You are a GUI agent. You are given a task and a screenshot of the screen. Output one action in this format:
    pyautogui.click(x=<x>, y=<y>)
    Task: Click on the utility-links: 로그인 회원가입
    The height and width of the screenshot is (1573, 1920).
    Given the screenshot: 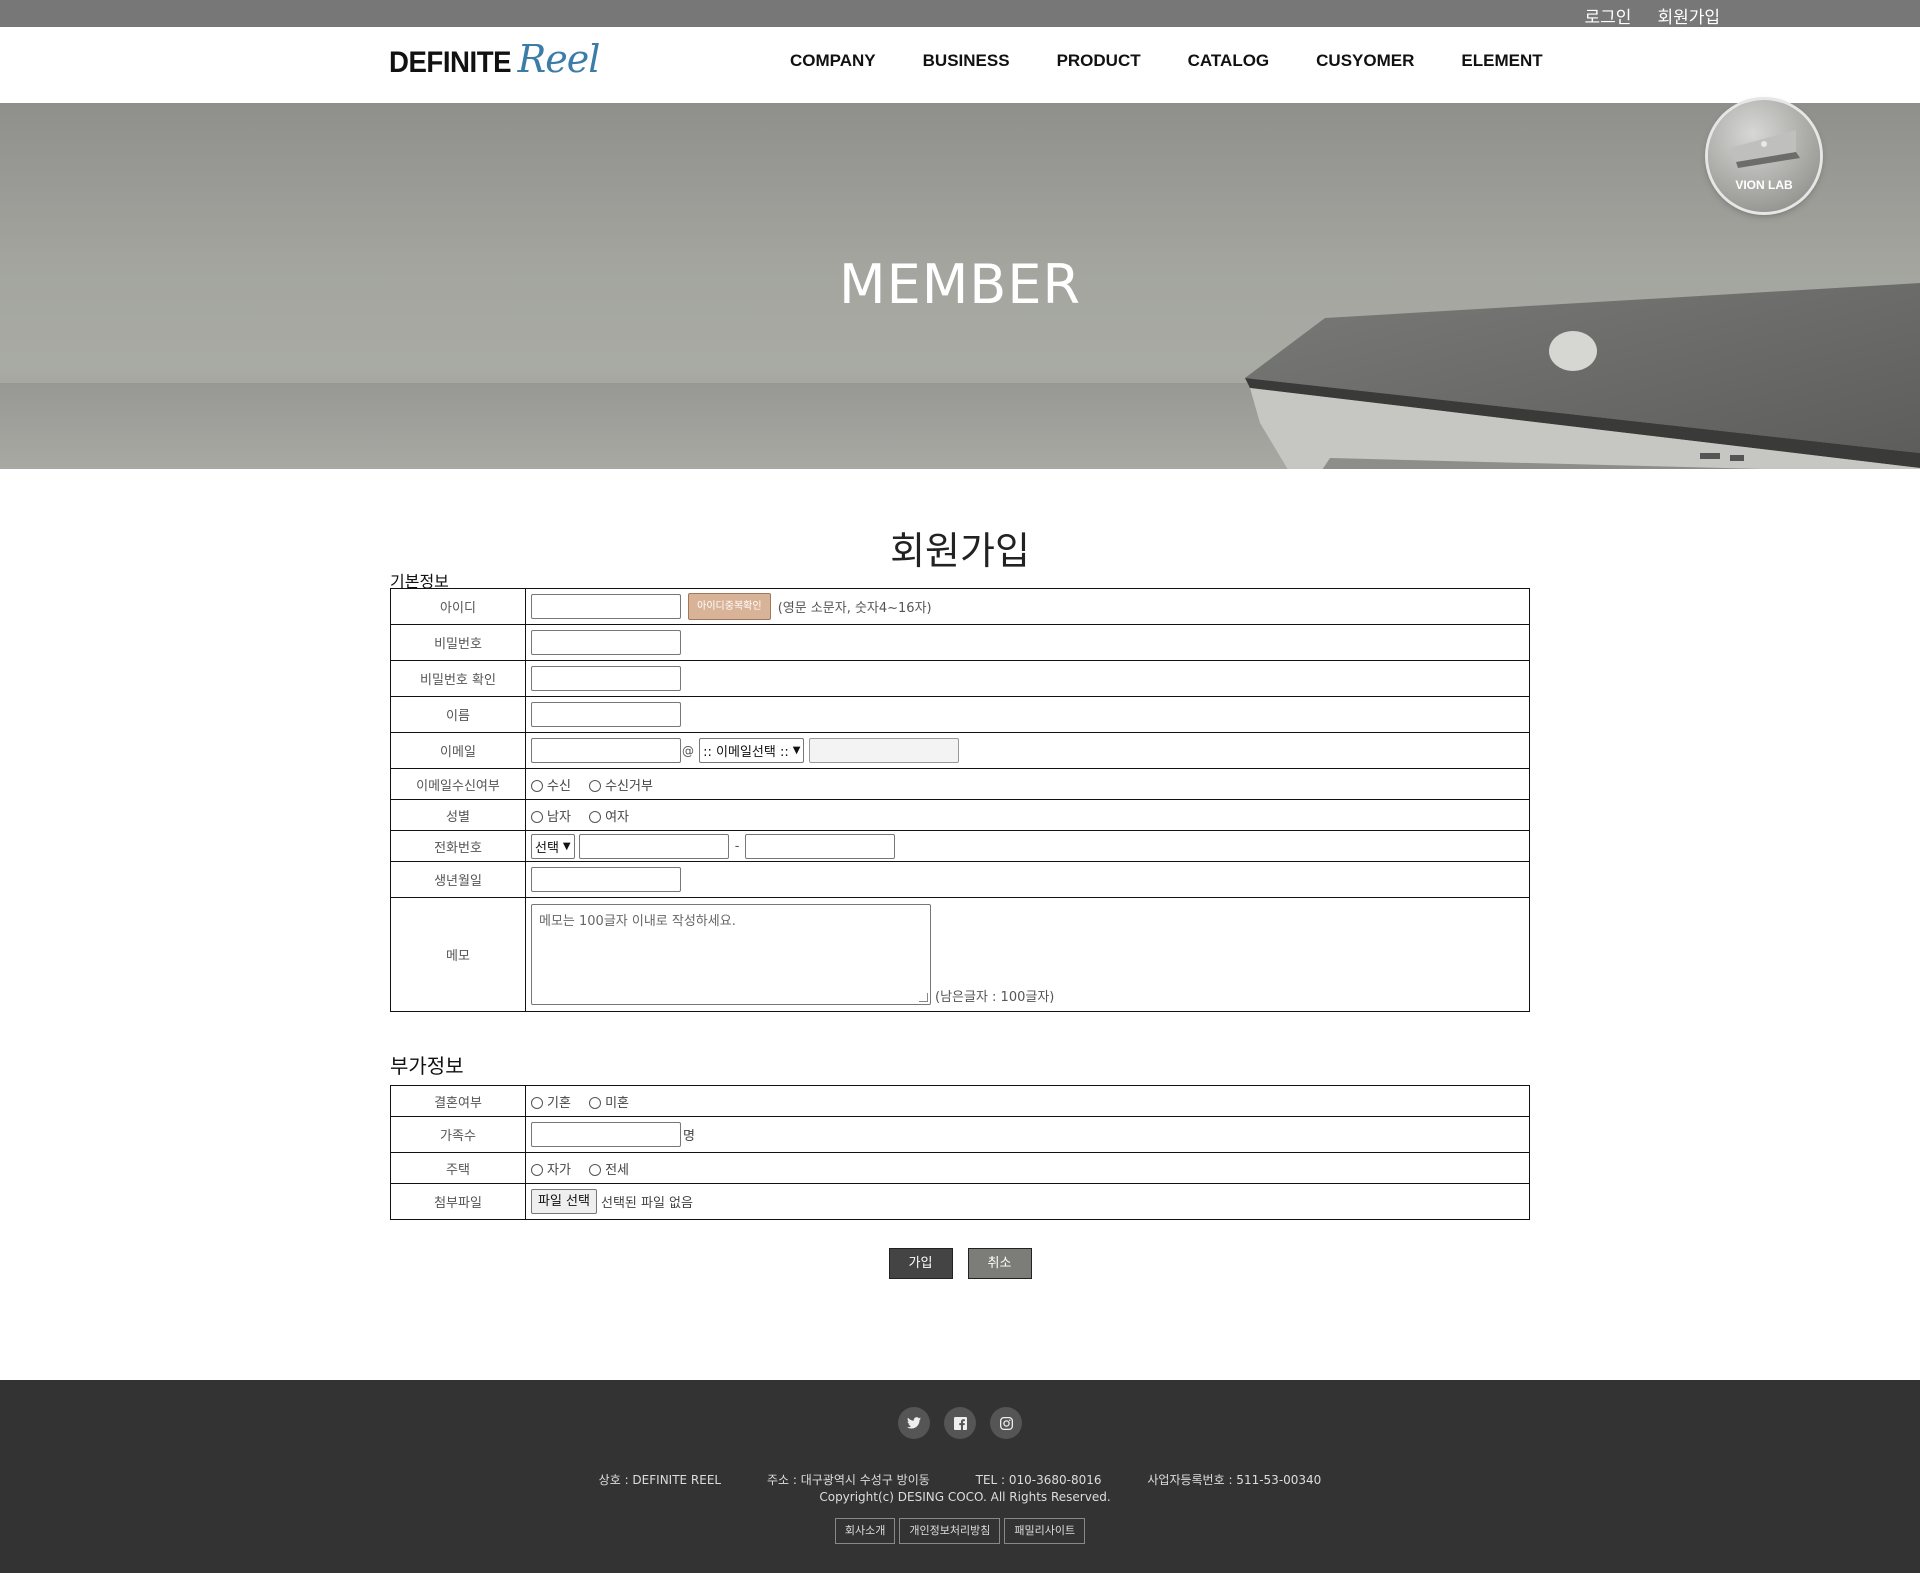 What is the action you would take?
    pyautogui.click(x=1652, y=15)
    